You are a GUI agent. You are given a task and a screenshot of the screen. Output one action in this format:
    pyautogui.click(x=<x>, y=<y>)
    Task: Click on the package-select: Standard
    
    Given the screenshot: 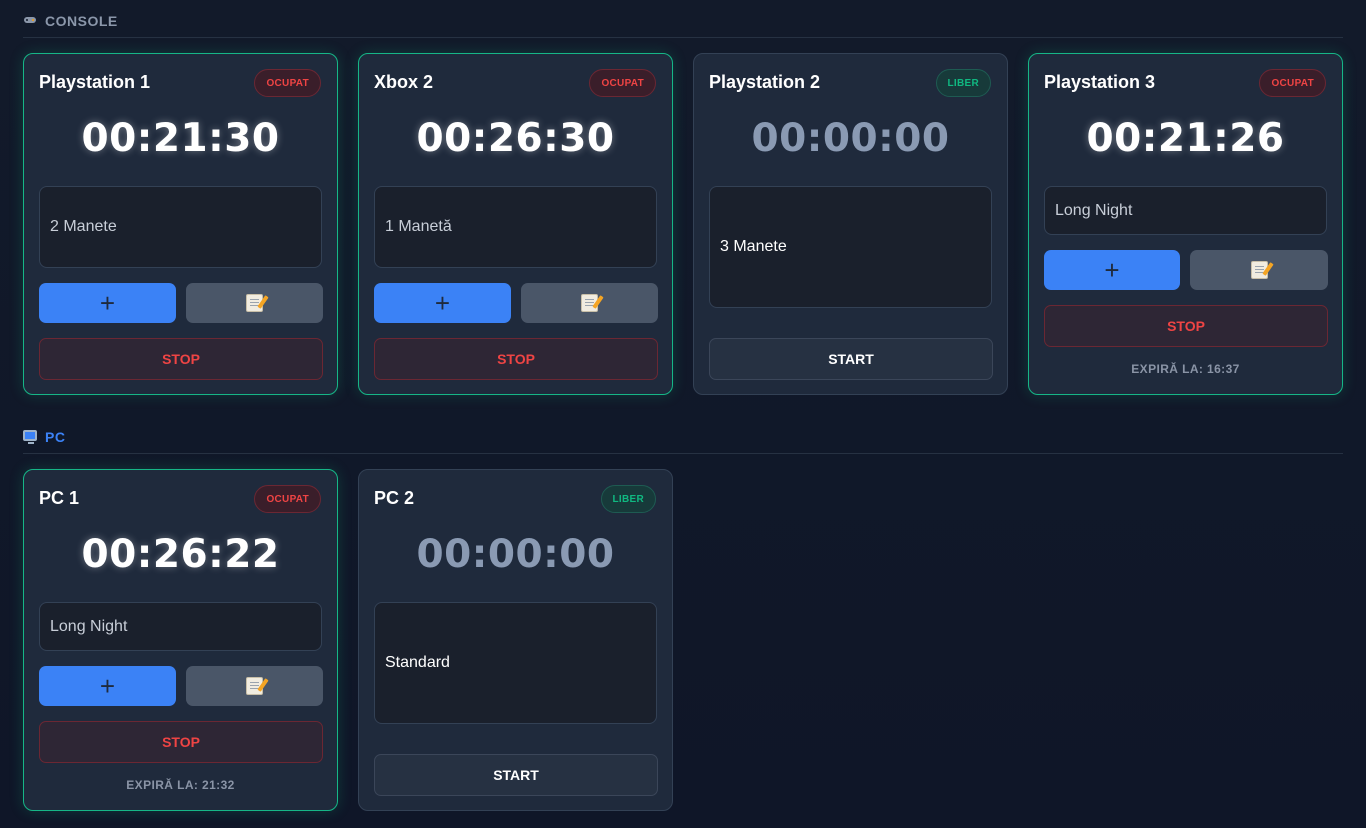 What is the action you would take?
    pyautogui.click(x=515, y=663)
    